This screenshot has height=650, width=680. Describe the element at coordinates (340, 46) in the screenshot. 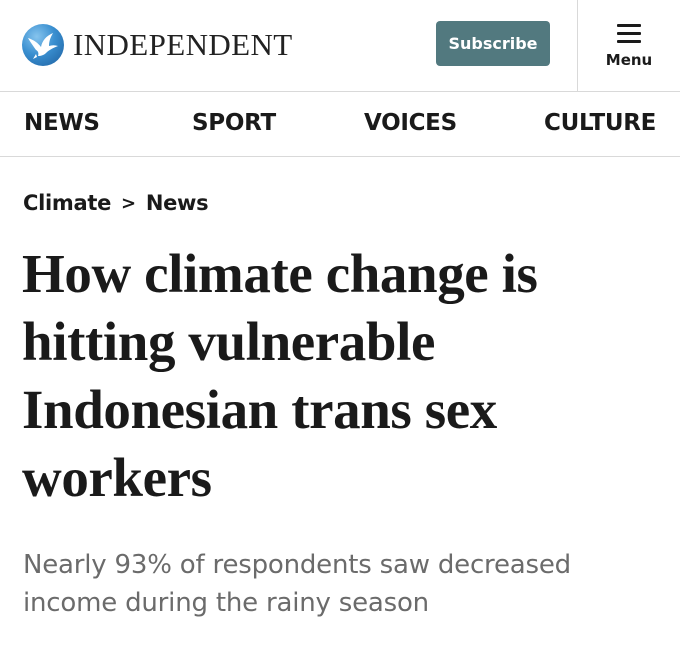

I see `site-header: INDEPENDENT Subscribe Menu` at that location.